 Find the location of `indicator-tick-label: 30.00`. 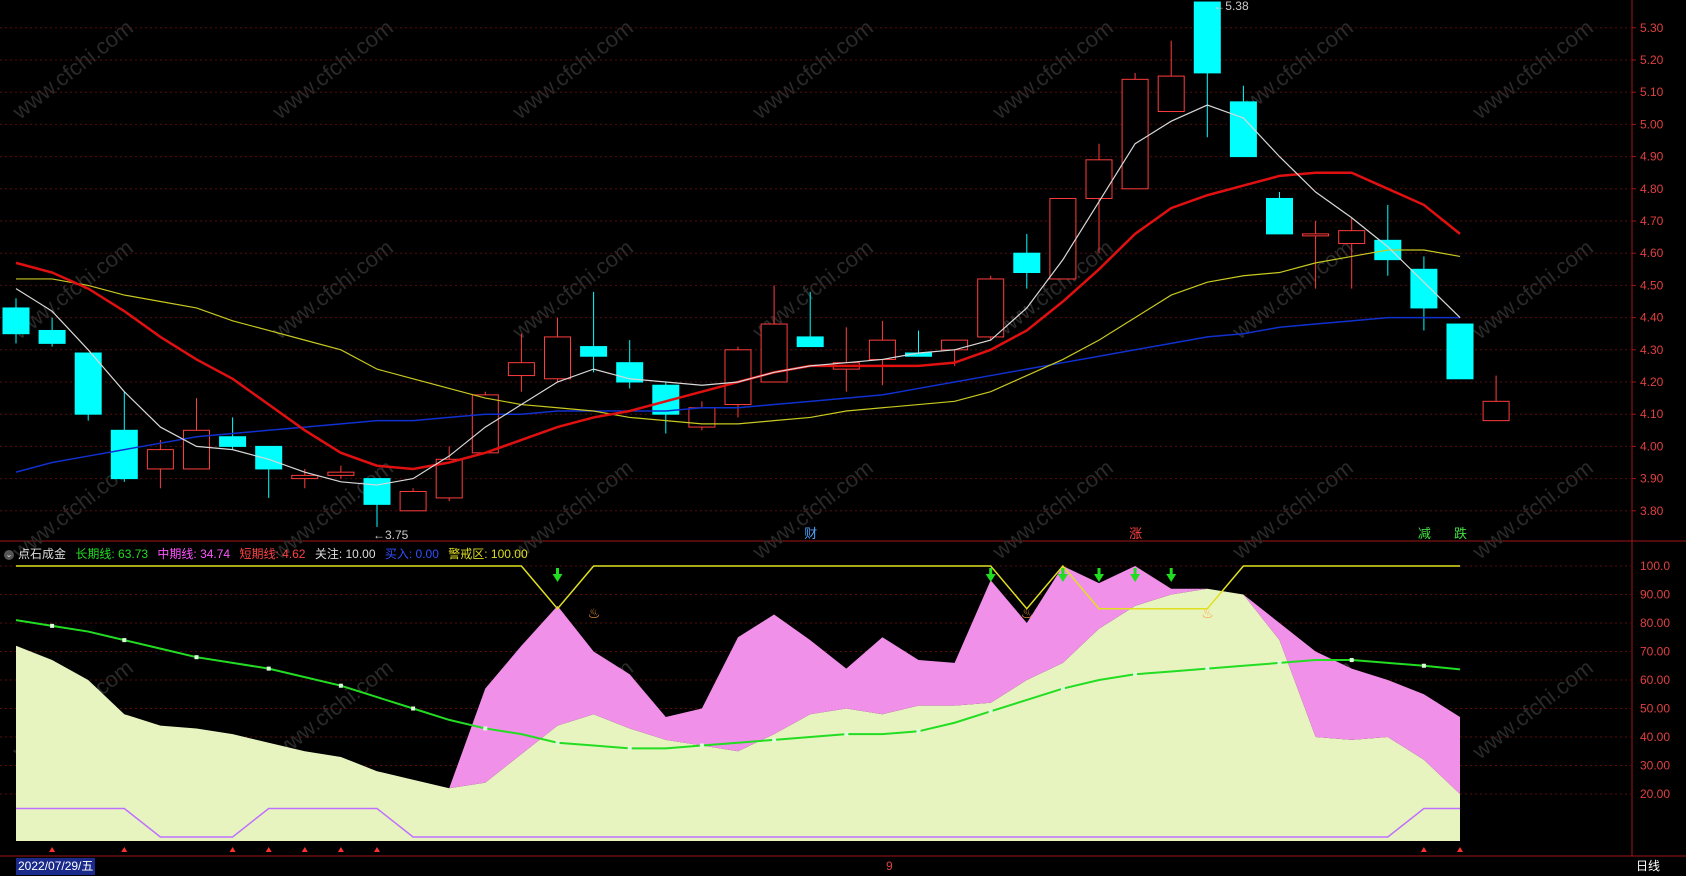

indicator-tick-label: 30.00 is located at coordinates (1655, 766).